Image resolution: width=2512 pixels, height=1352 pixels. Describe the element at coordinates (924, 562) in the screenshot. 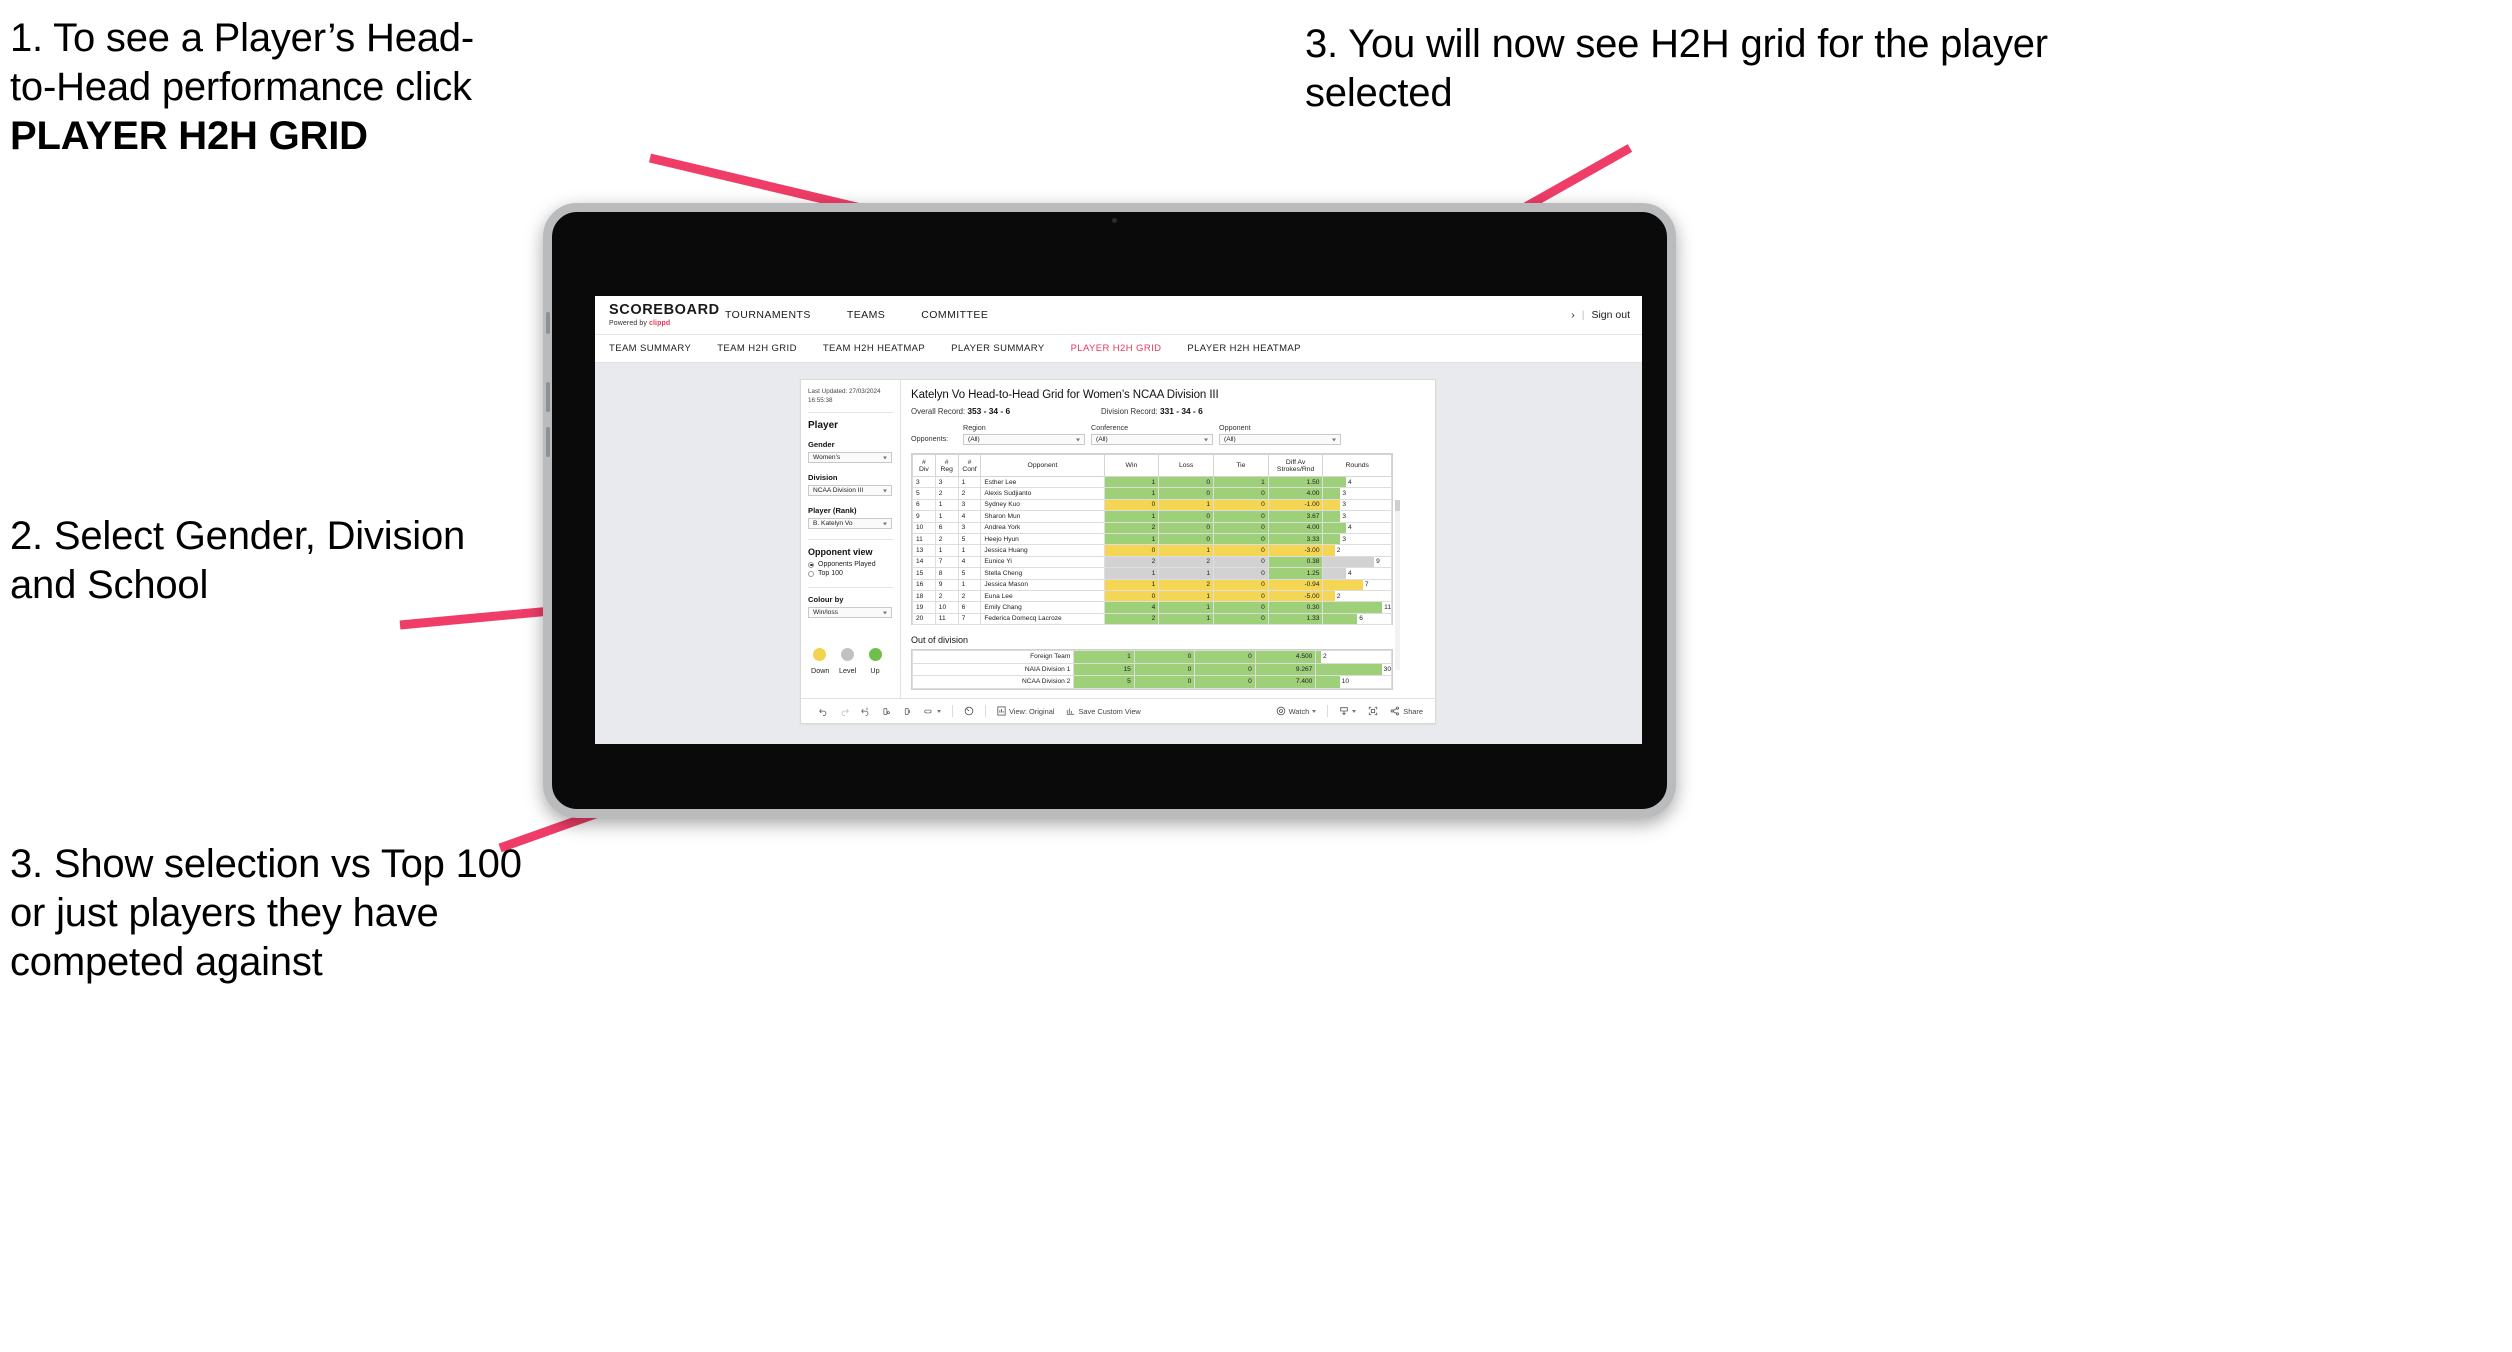

I see `cell-div: 14` at that location.